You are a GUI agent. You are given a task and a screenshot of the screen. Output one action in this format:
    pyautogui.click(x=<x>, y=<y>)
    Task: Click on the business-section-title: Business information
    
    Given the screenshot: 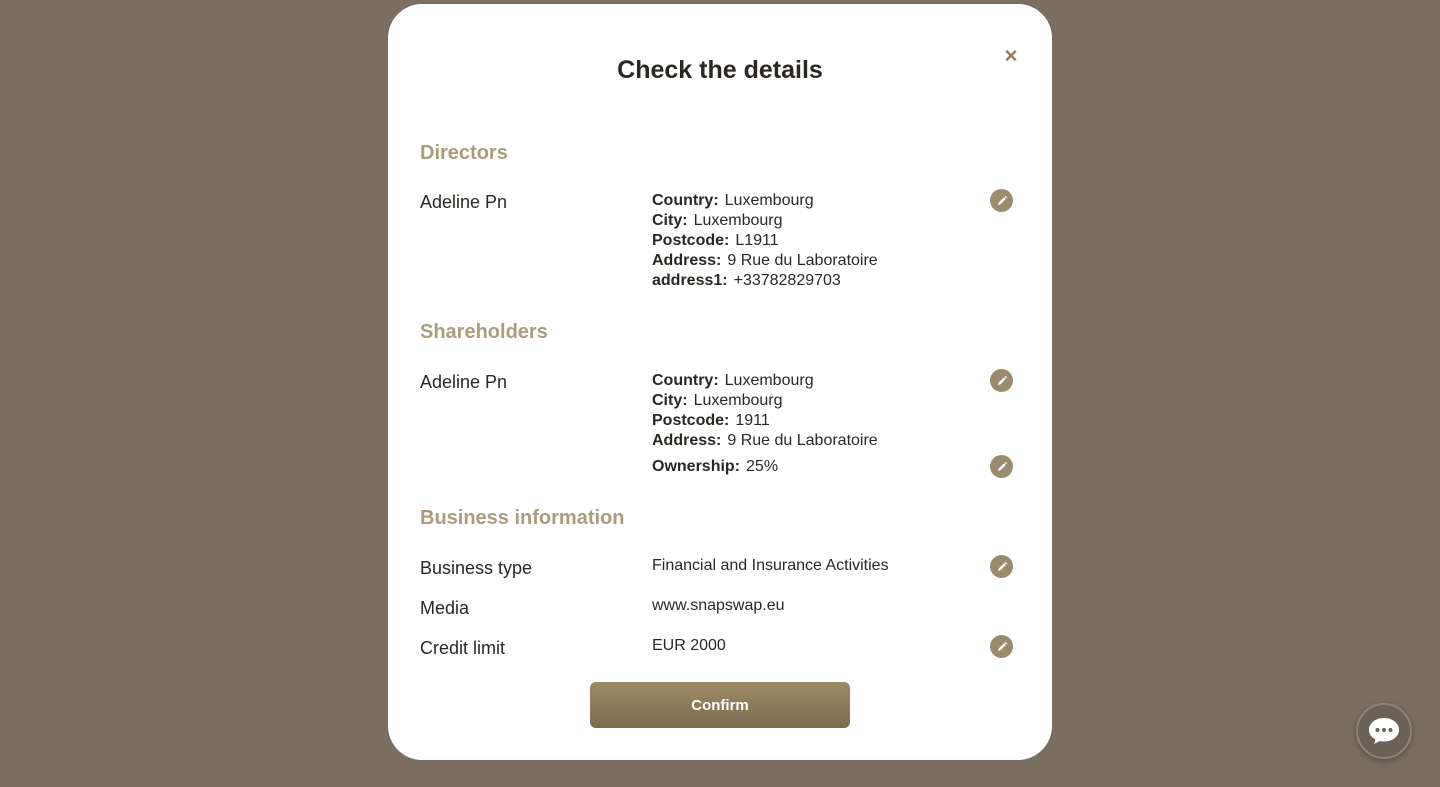 What is the action you would take?
    pyautogui.click(x=522, y=518)
    